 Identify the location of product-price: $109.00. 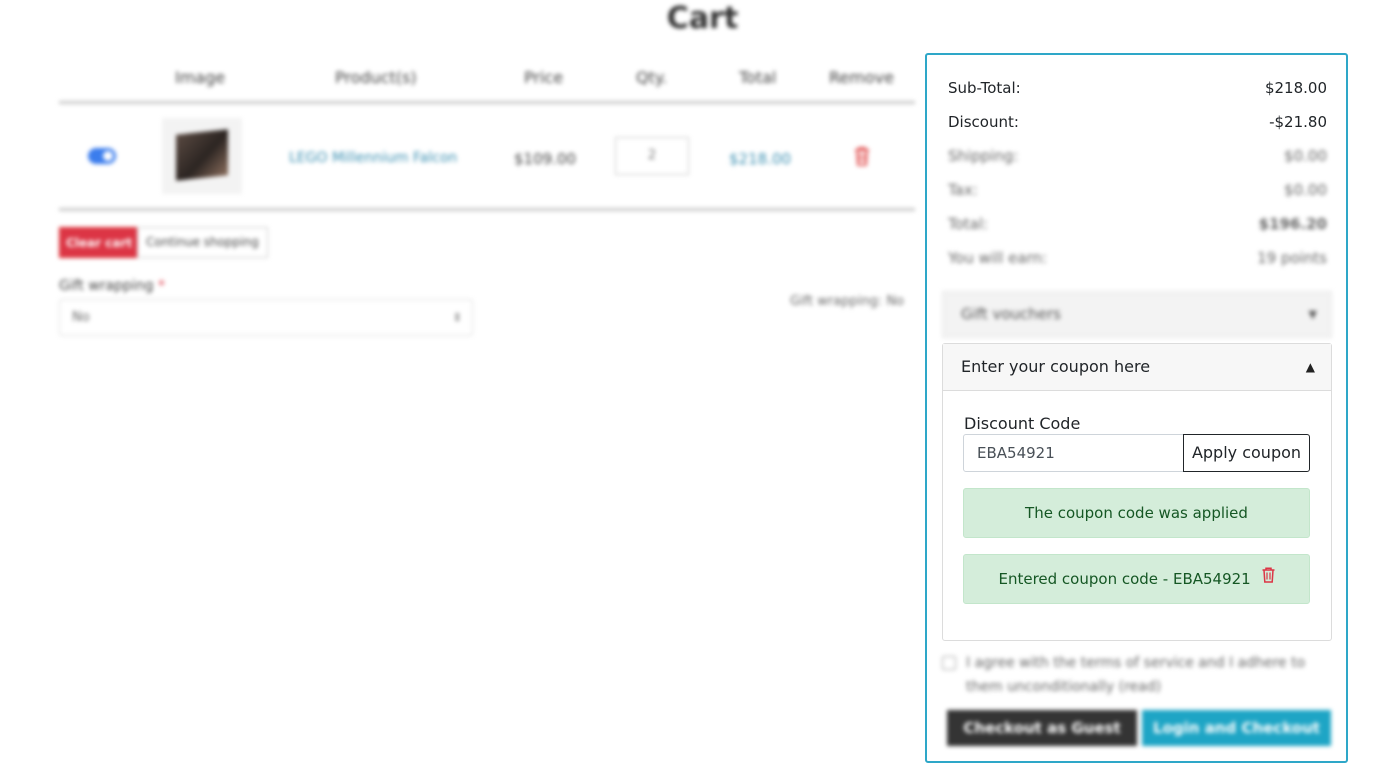
(545, 159).